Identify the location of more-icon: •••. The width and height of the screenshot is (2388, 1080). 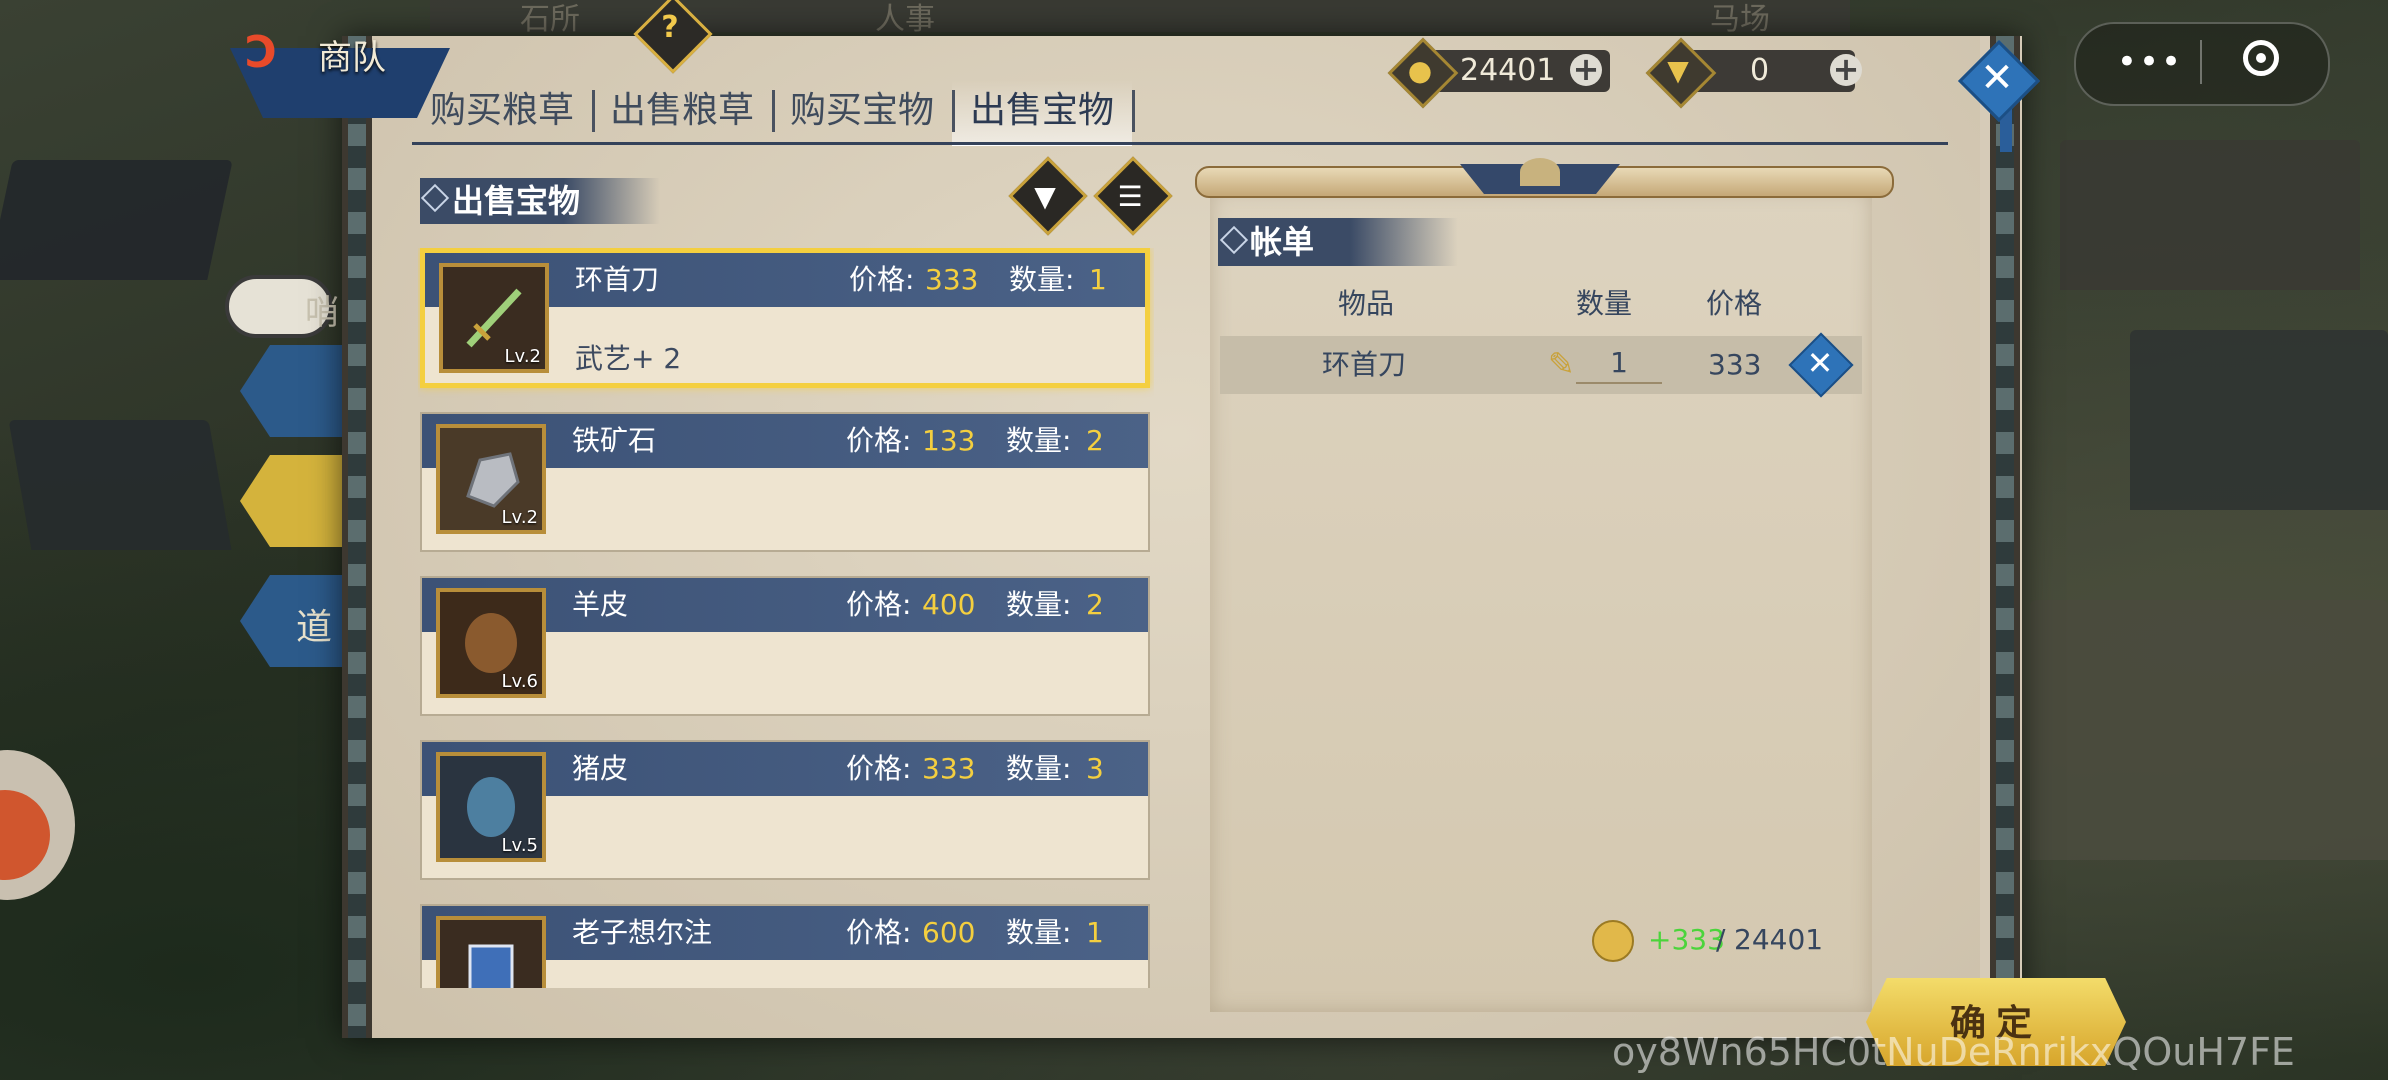
(2150, 62).